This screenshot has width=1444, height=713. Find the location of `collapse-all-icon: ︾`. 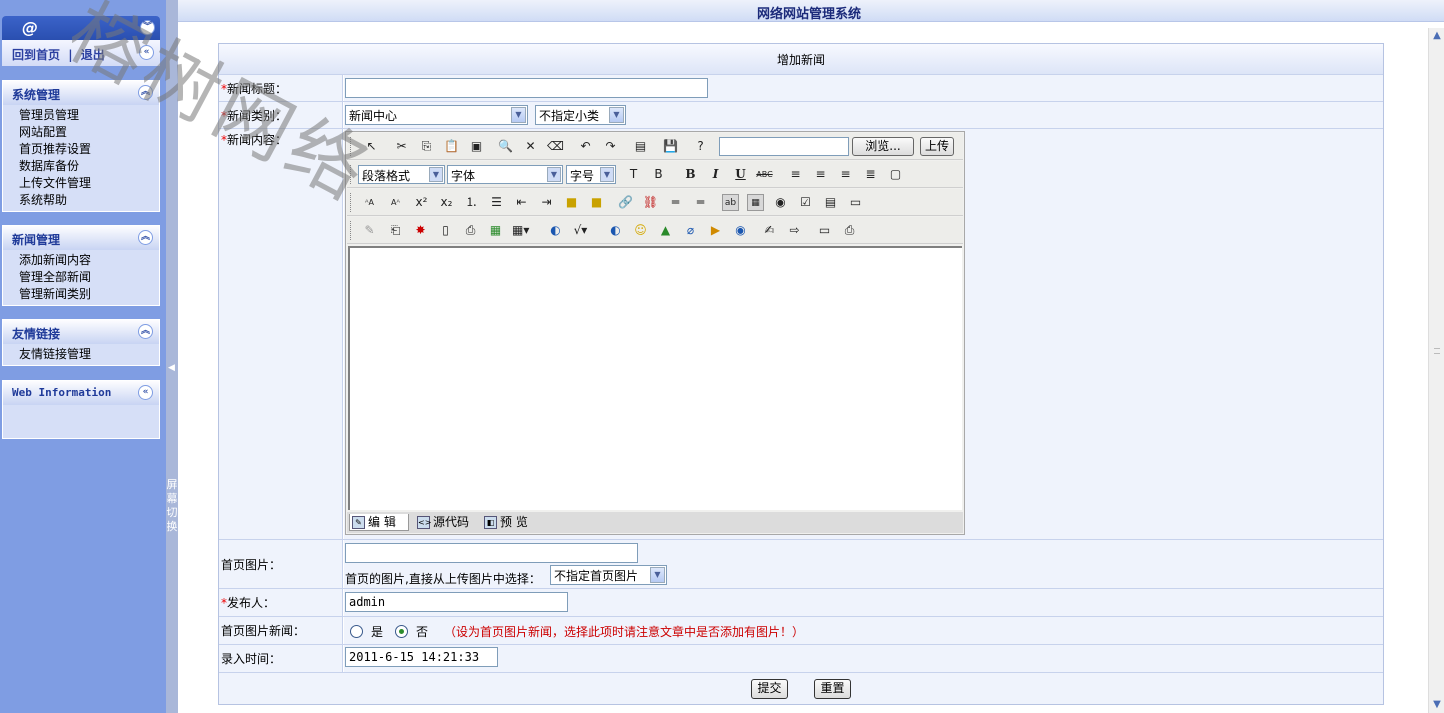

collapse-all-icon: ︾ is located at coordinates (147, 27).